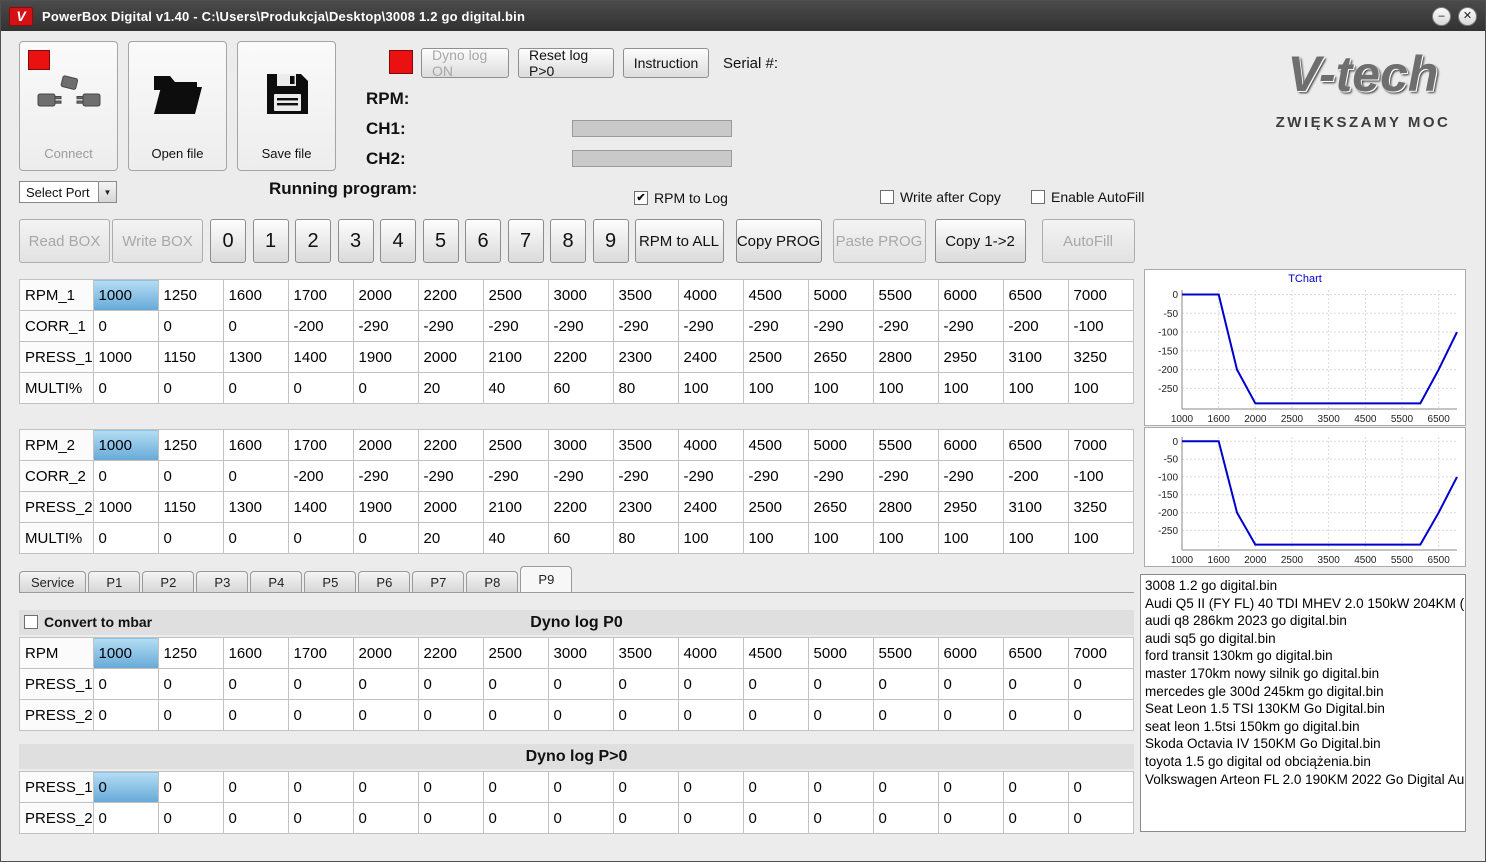  I want to click on close-button: ✕, so click(1467, 16).